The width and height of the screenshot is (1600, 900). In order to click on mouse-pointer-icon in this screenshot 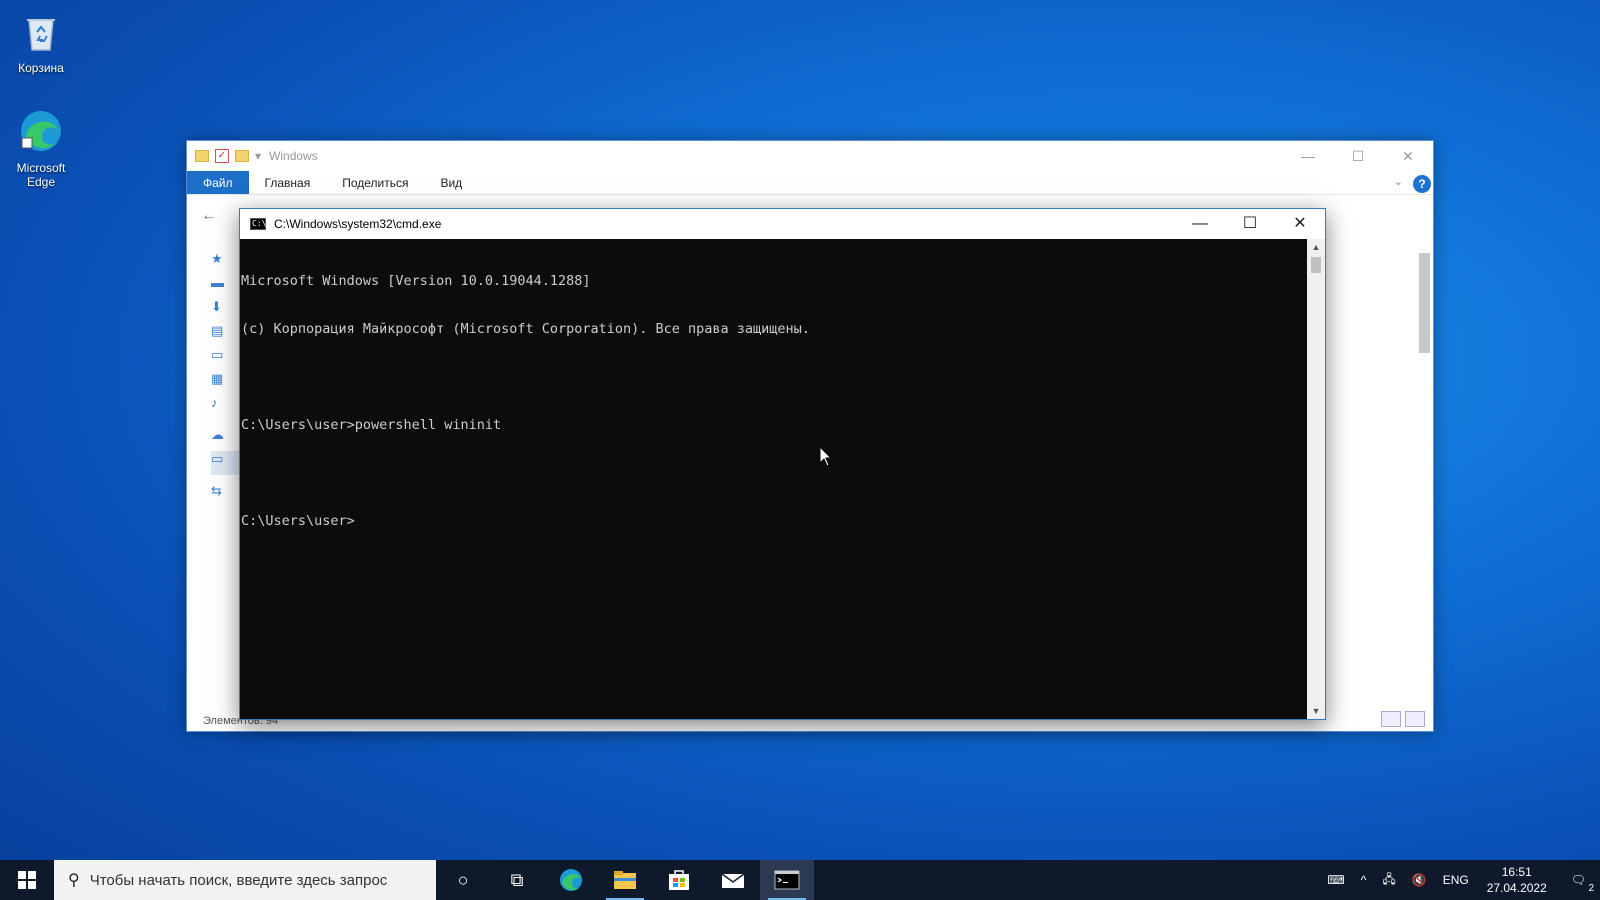, I will do `click(826, 459)`.